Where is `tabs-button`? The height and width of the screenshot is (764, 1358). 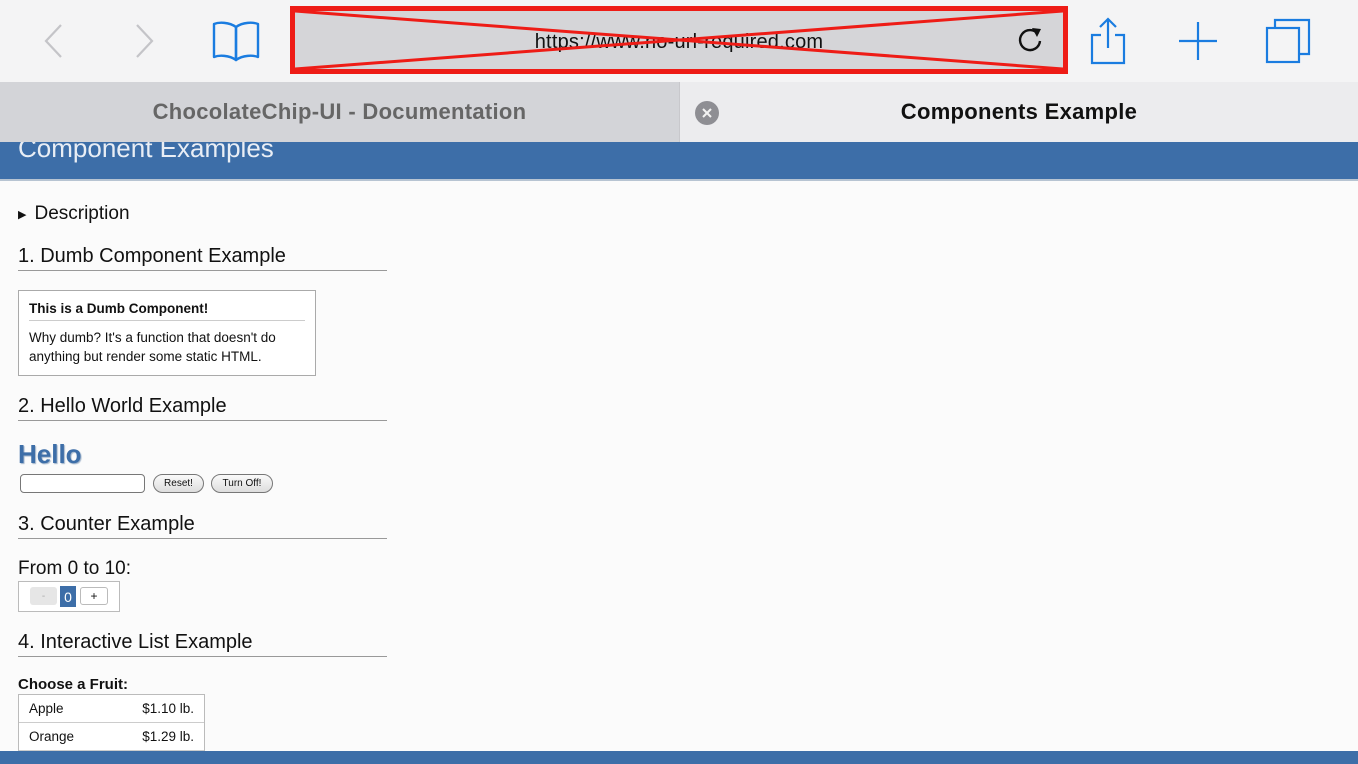
tabs-button is located at coordinates (1288, 41).